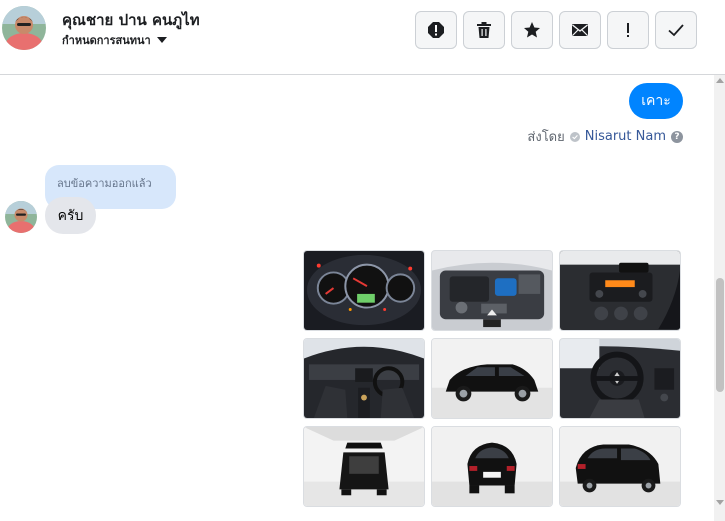 Image resolution: width=725 pixels, height=521 pixels. Describe the element at coordinates (364, 290) in the screenshot. I see `photo-instrument-cluster` at that location.